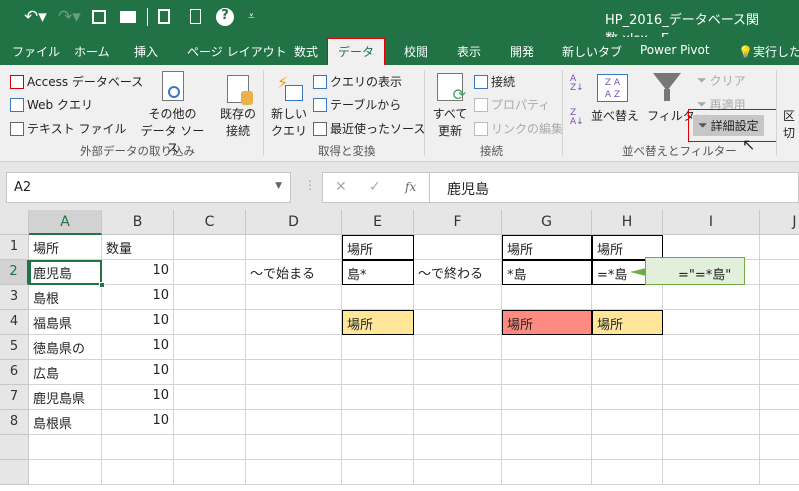  Describe the element at coordinates (378, 297) in the screenshot. I see `cell-E3` at that location.